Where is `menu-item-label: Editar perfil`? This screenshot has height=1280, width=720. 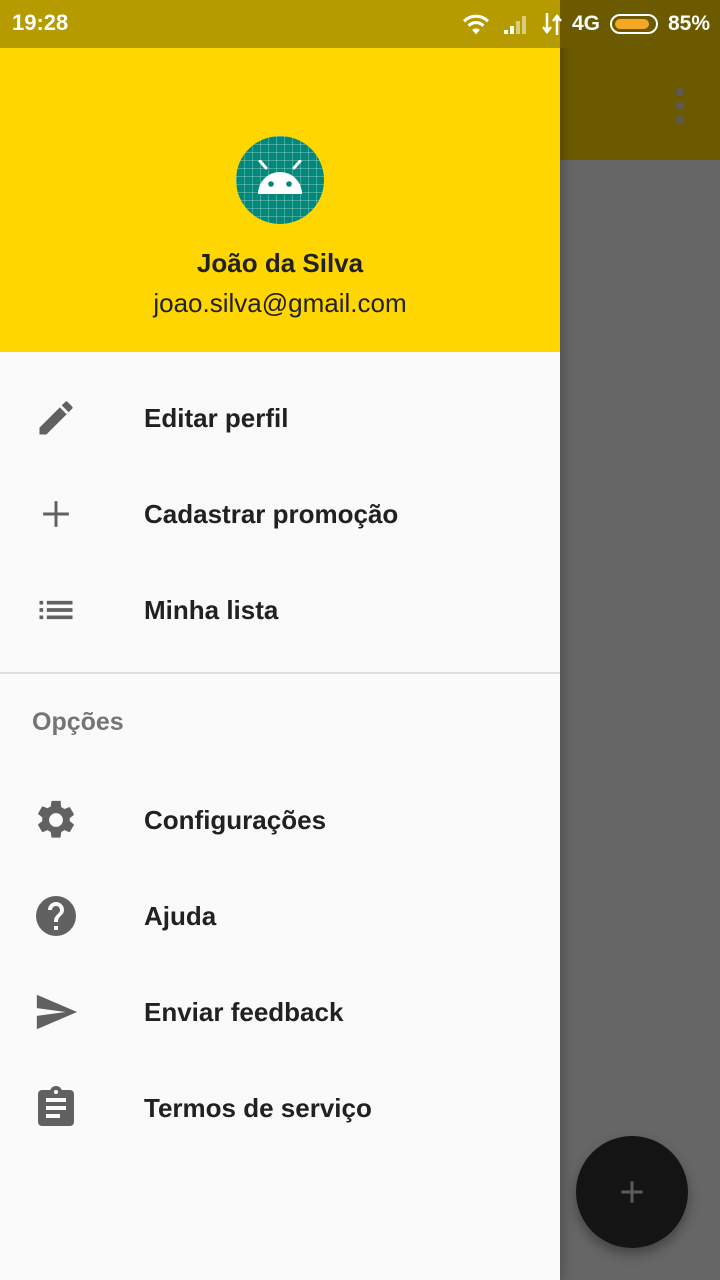 menu-item-label: Editar perfil is located at coordinates (216, 417).